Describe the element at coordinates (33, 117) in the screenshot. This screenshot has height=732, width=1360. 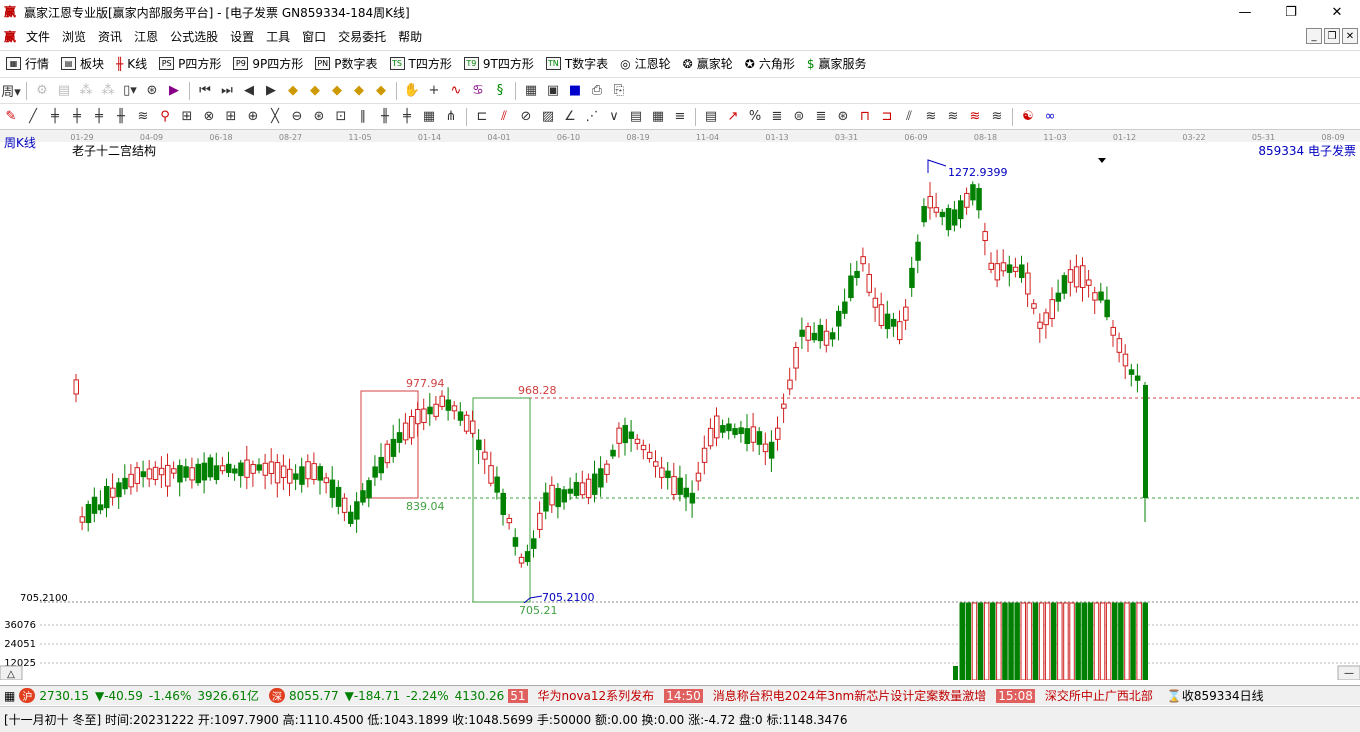
I see `draw-1-icon: ╱` at that location.